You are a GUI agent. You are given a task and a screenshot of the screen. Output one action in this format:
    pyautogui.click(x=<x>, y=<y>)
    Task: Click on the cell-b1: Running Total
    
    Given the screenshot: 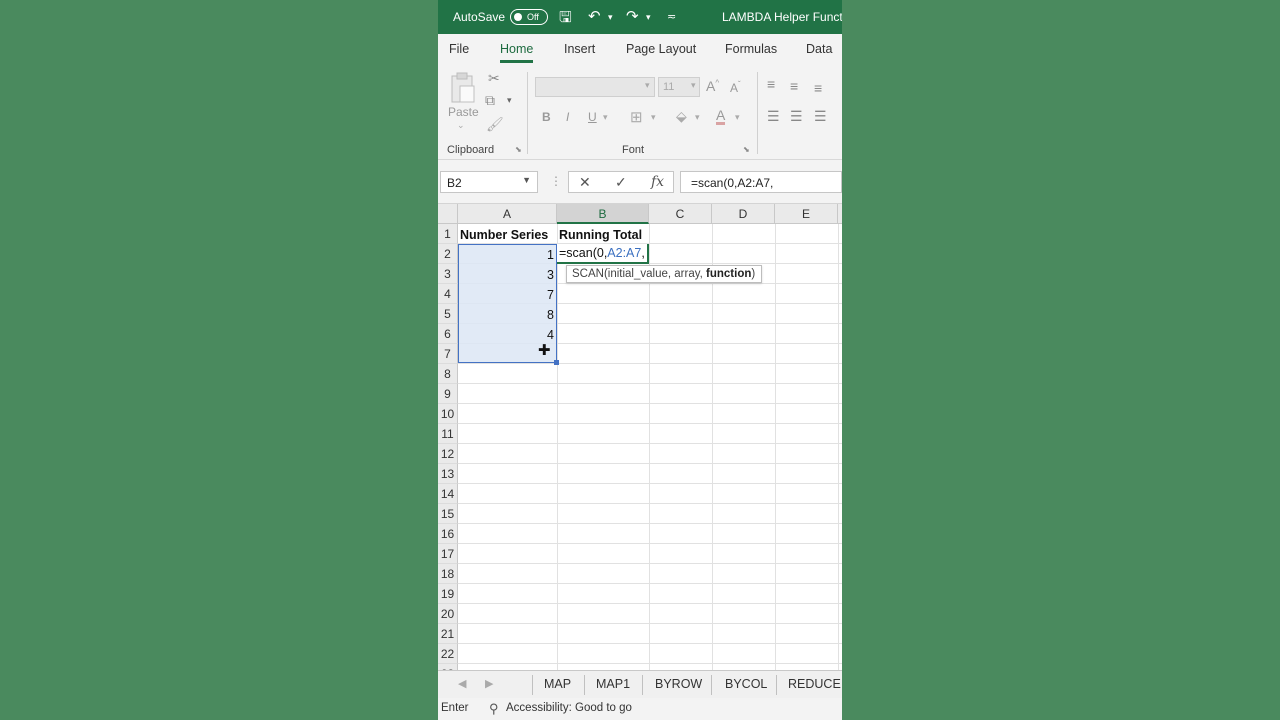 What is the action you would take?
    pyautogui.click(x=600, y=235)
    